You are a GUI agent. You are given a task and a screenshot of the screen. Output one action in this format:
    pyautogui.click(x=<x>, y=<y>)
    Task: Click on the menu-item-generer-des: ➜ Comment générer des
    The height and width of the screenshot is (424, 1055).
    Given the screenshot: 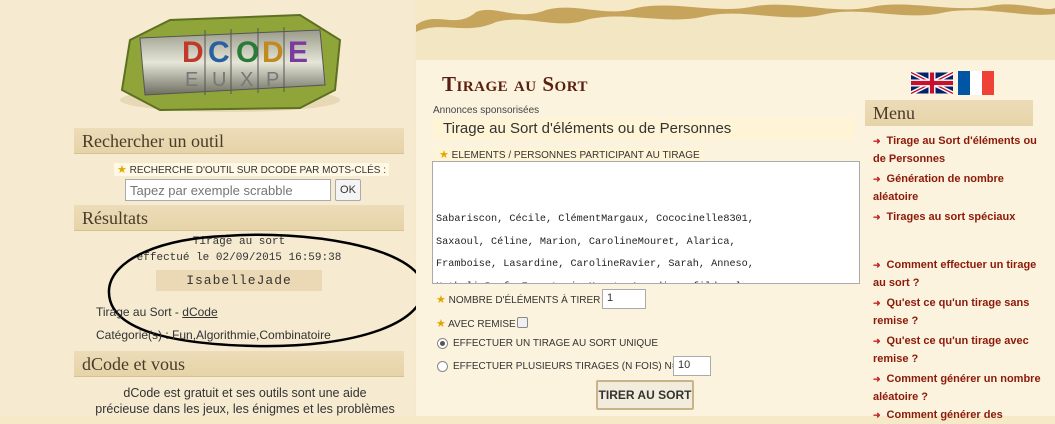 What is the action you would take?
    pyautogui.click(x=960, y=415)
    